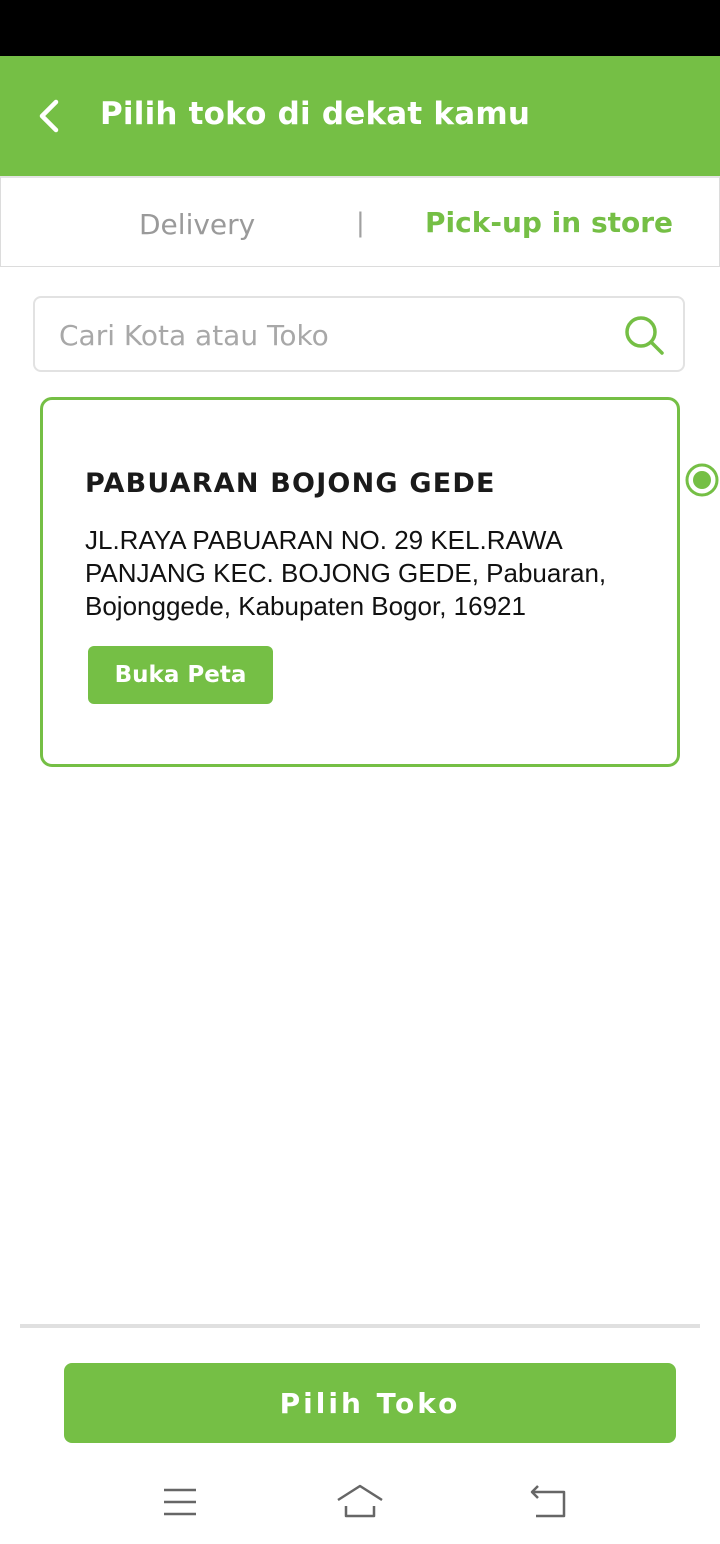  Describe the element at coordinates (315, 114) in the screenshot. I see `page-title: Pilih toko di dekat kamu` at that location.